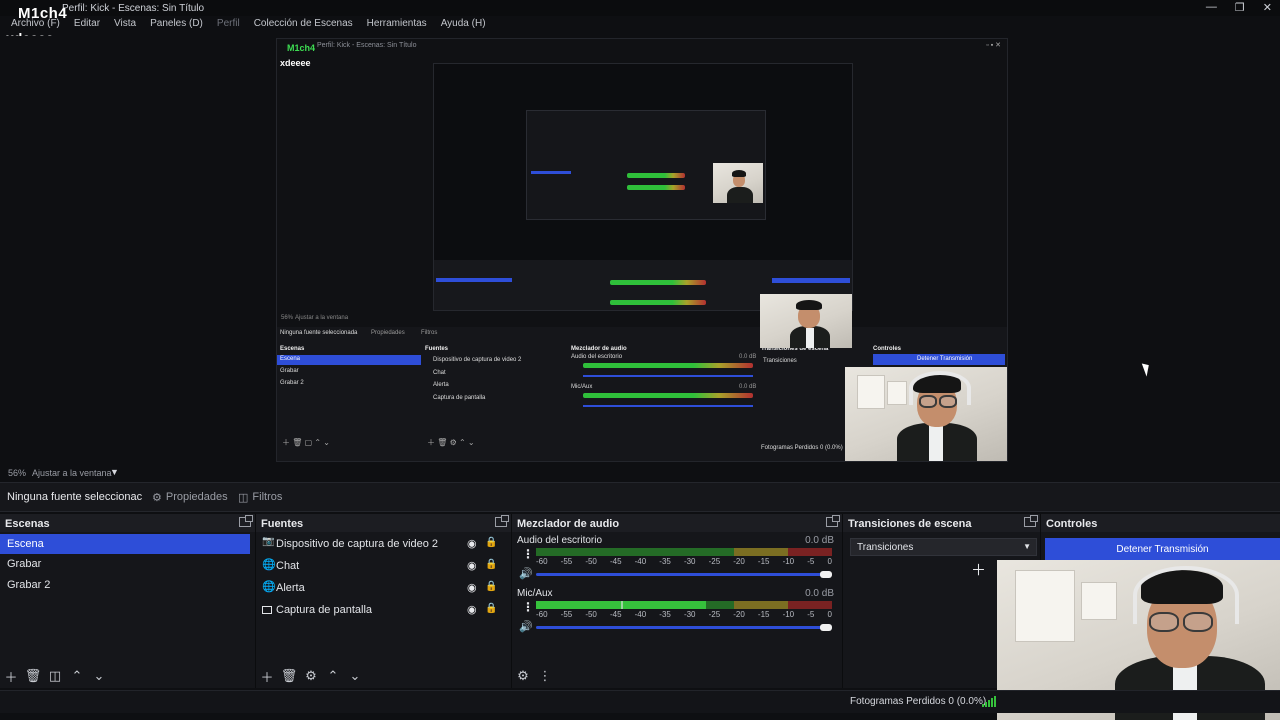 This screenshot has width=1280, height=720. I want to click on source-item-screen-capture: Captura de pantalla ◉ 🔒, so click(382, 611).